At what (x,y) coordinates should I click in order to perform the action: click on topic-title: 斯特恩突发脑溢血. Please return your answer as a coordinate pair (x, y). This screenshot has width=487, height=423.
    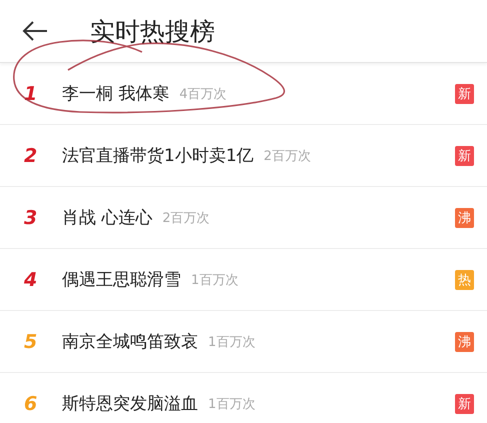
    Looking at the image, I should click on (130, 404).